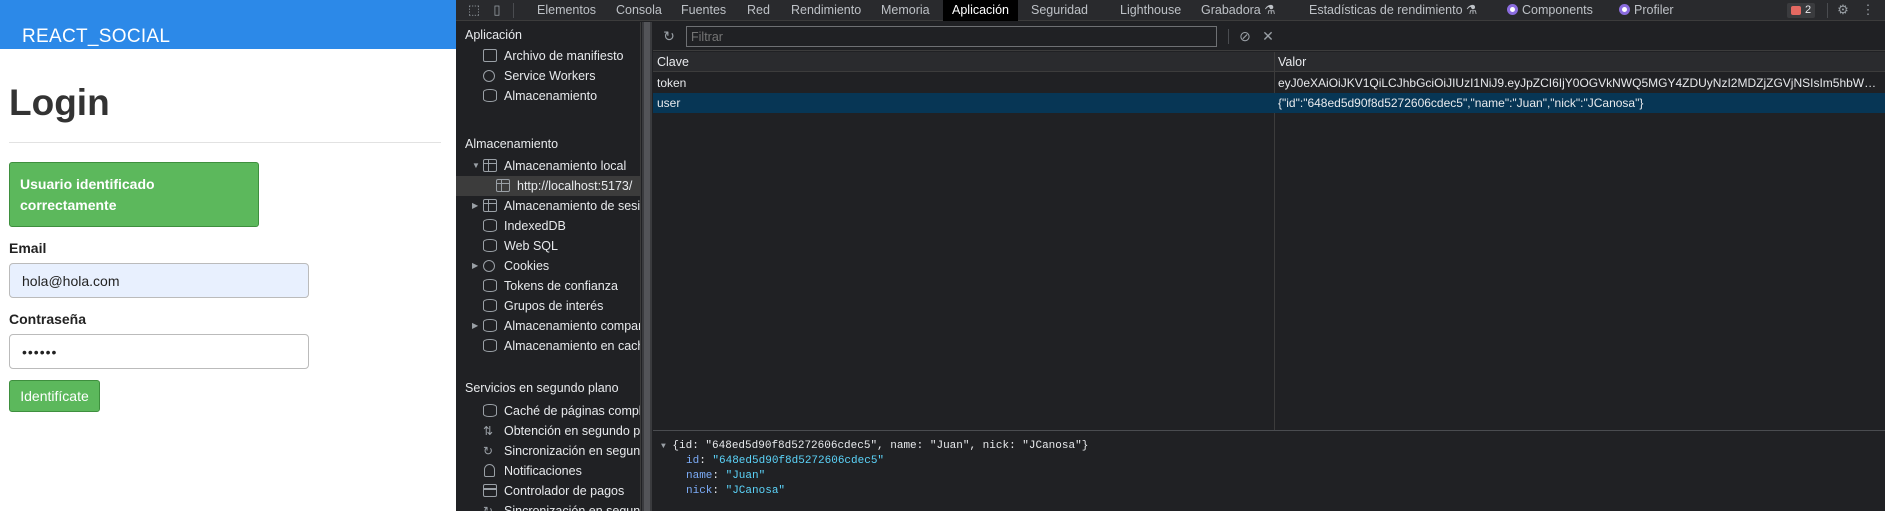 The image size is (1885, 511). Describe the element at coordinates (785, 461) in the screenshot. I see `preview-prop: id: "648ed5d90f8d5272606cdec5"` at that location.